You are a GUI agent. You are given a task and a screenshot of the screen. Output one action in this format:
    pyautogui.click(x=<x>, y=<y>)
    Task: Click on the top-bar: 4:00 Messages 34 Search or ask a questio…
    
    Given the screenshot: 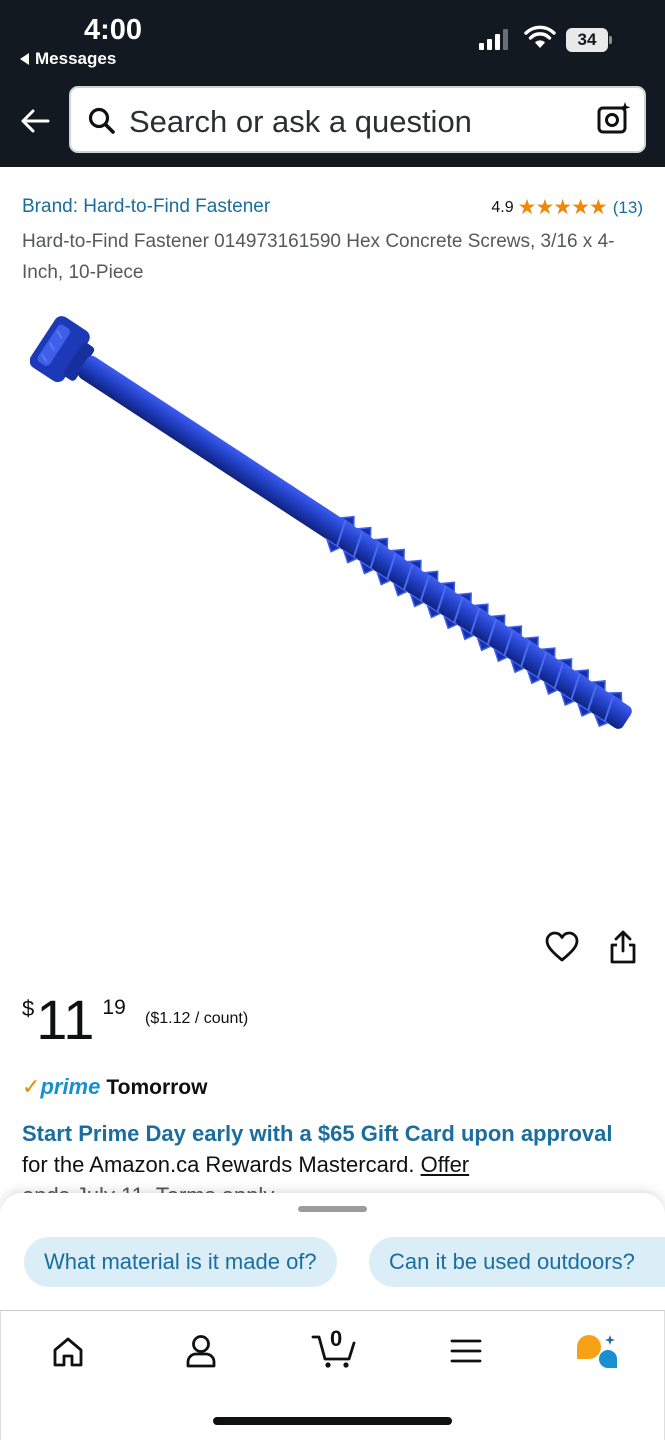 What is the action you would take?
    pyautogui.click(x=332, y=83)
    